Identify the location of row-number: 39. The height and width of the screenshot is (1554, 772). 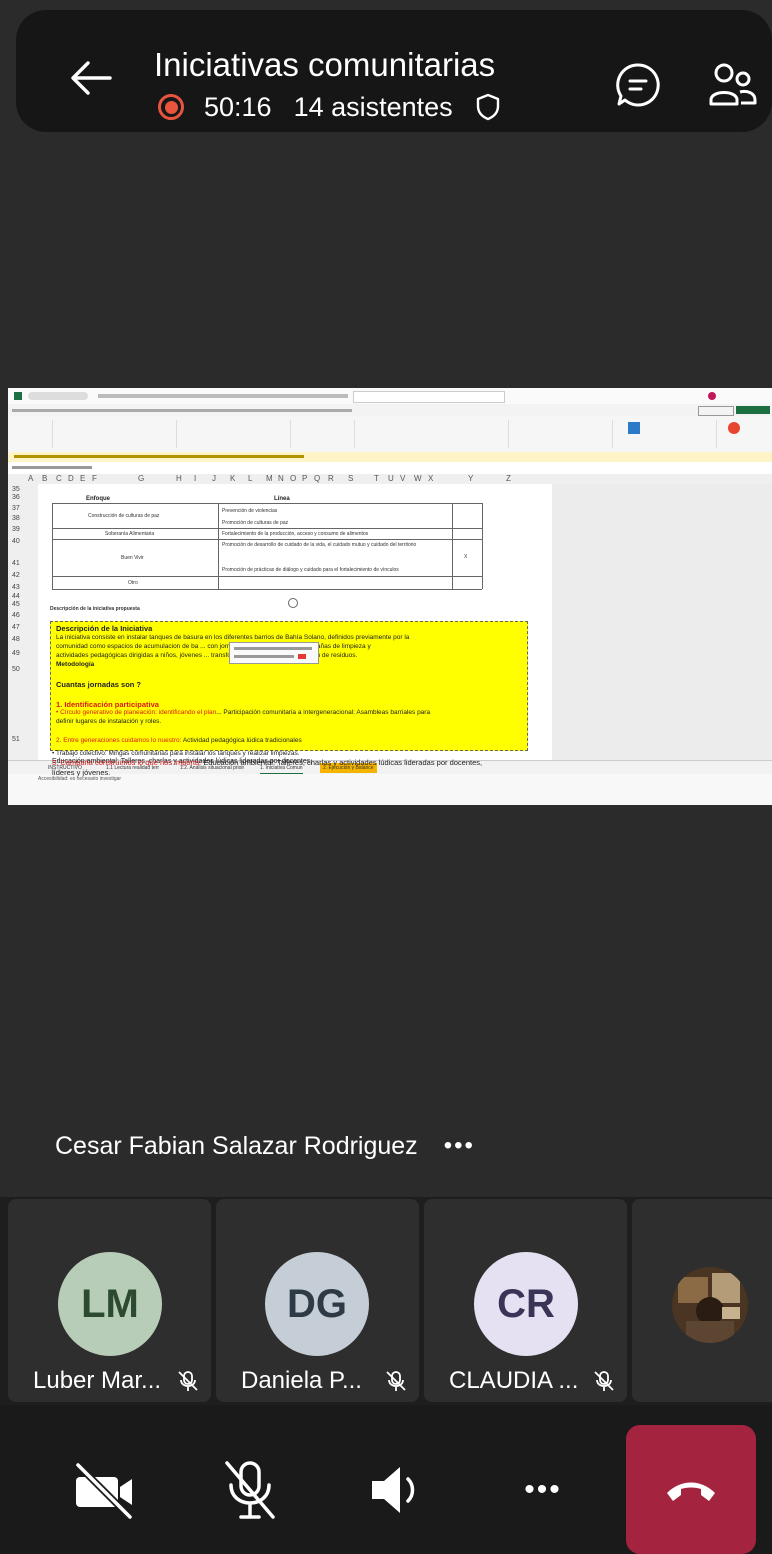
(16, 529).